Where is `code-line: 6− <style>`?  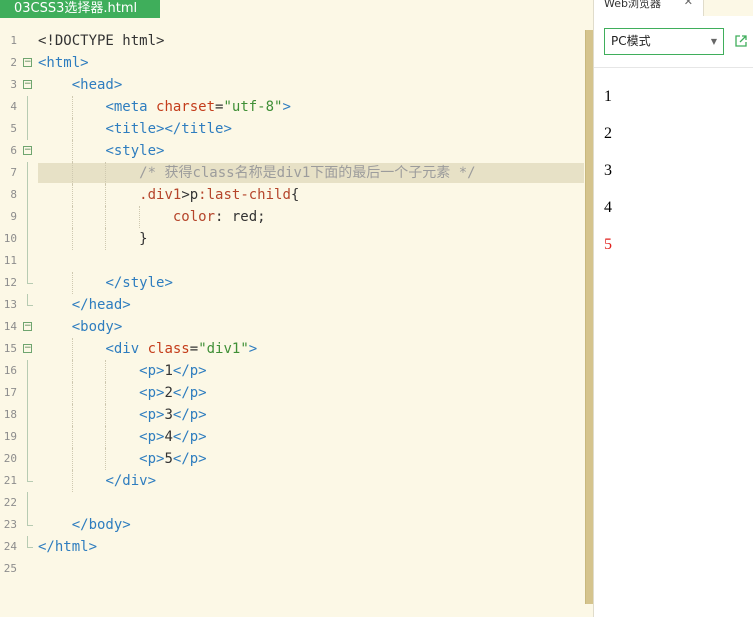
code-line: 6− <style> is located at coordinates (292, 151).